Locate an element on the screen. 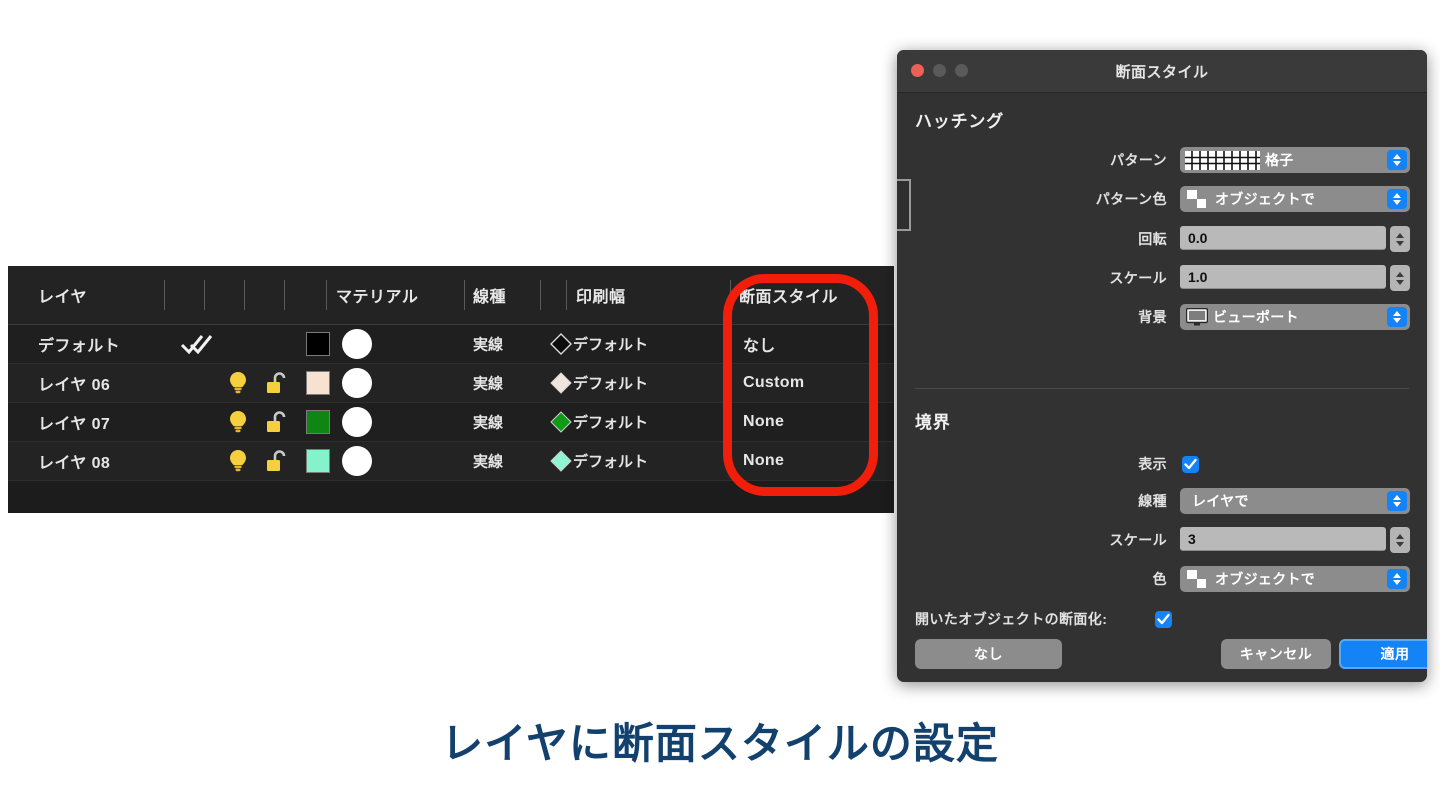  background-value: ビューポート is located at coordinates (1256, 317).